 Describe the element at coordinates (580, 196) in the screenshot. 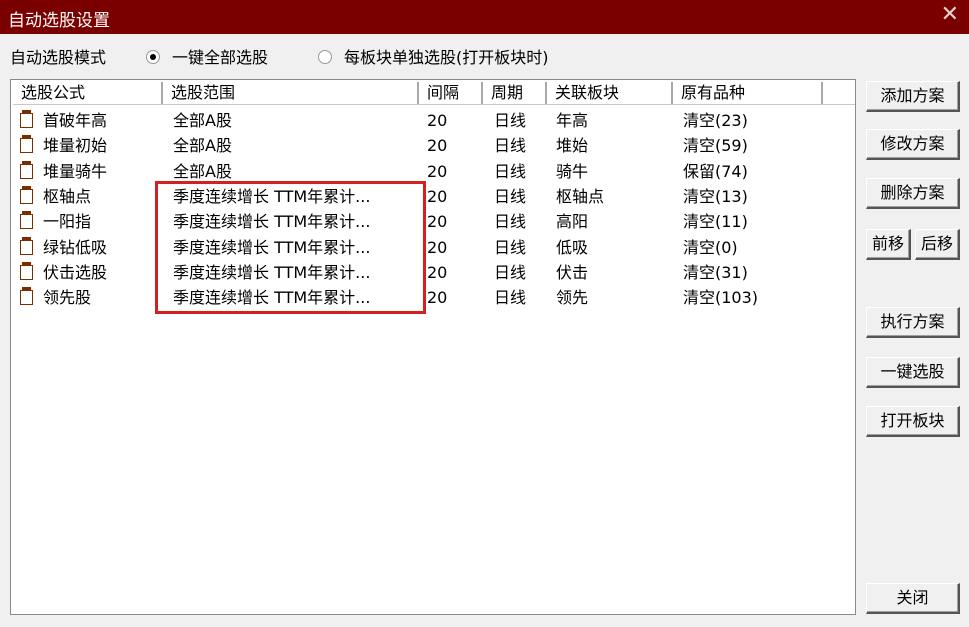

I see `cell-block: 枢轴点` at that location.